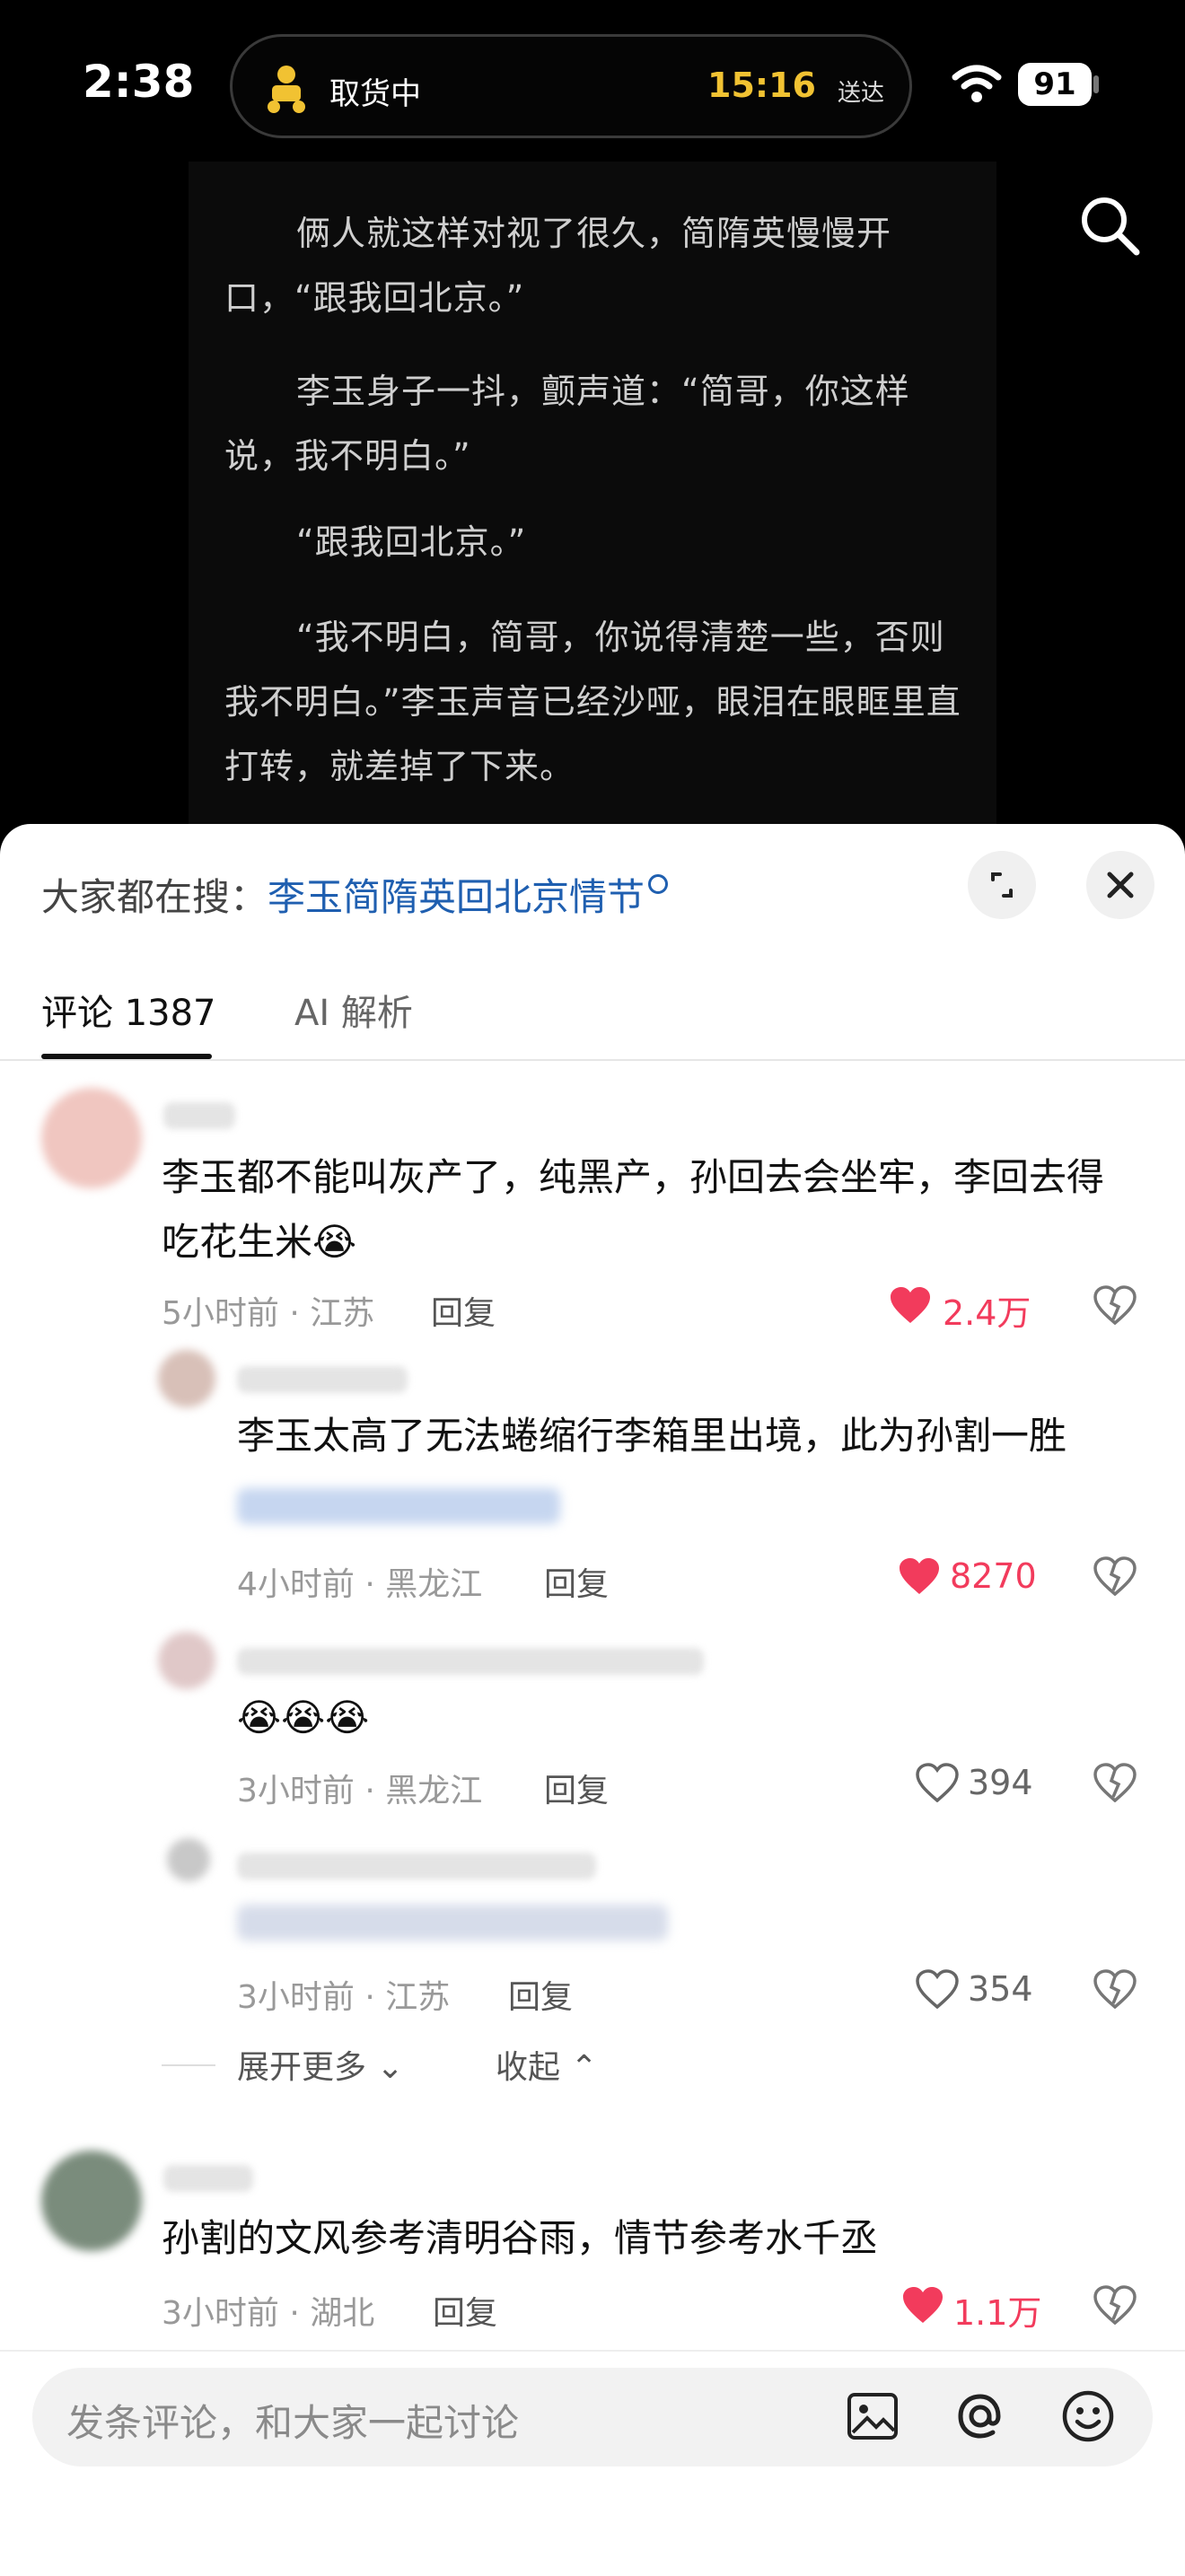  What do you see at coordinates (139, 82) in the screenshot?
I see `clock: 2:38` at bounding box center [139, 82].